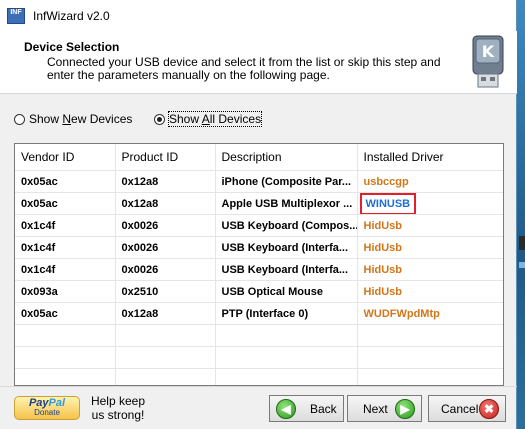 This screenshot has height=429, width=525. What do you see at coordinates (488, 61) in the screenshot?
I see `usb-drive-icon: K` at bounding box center [488, 61].